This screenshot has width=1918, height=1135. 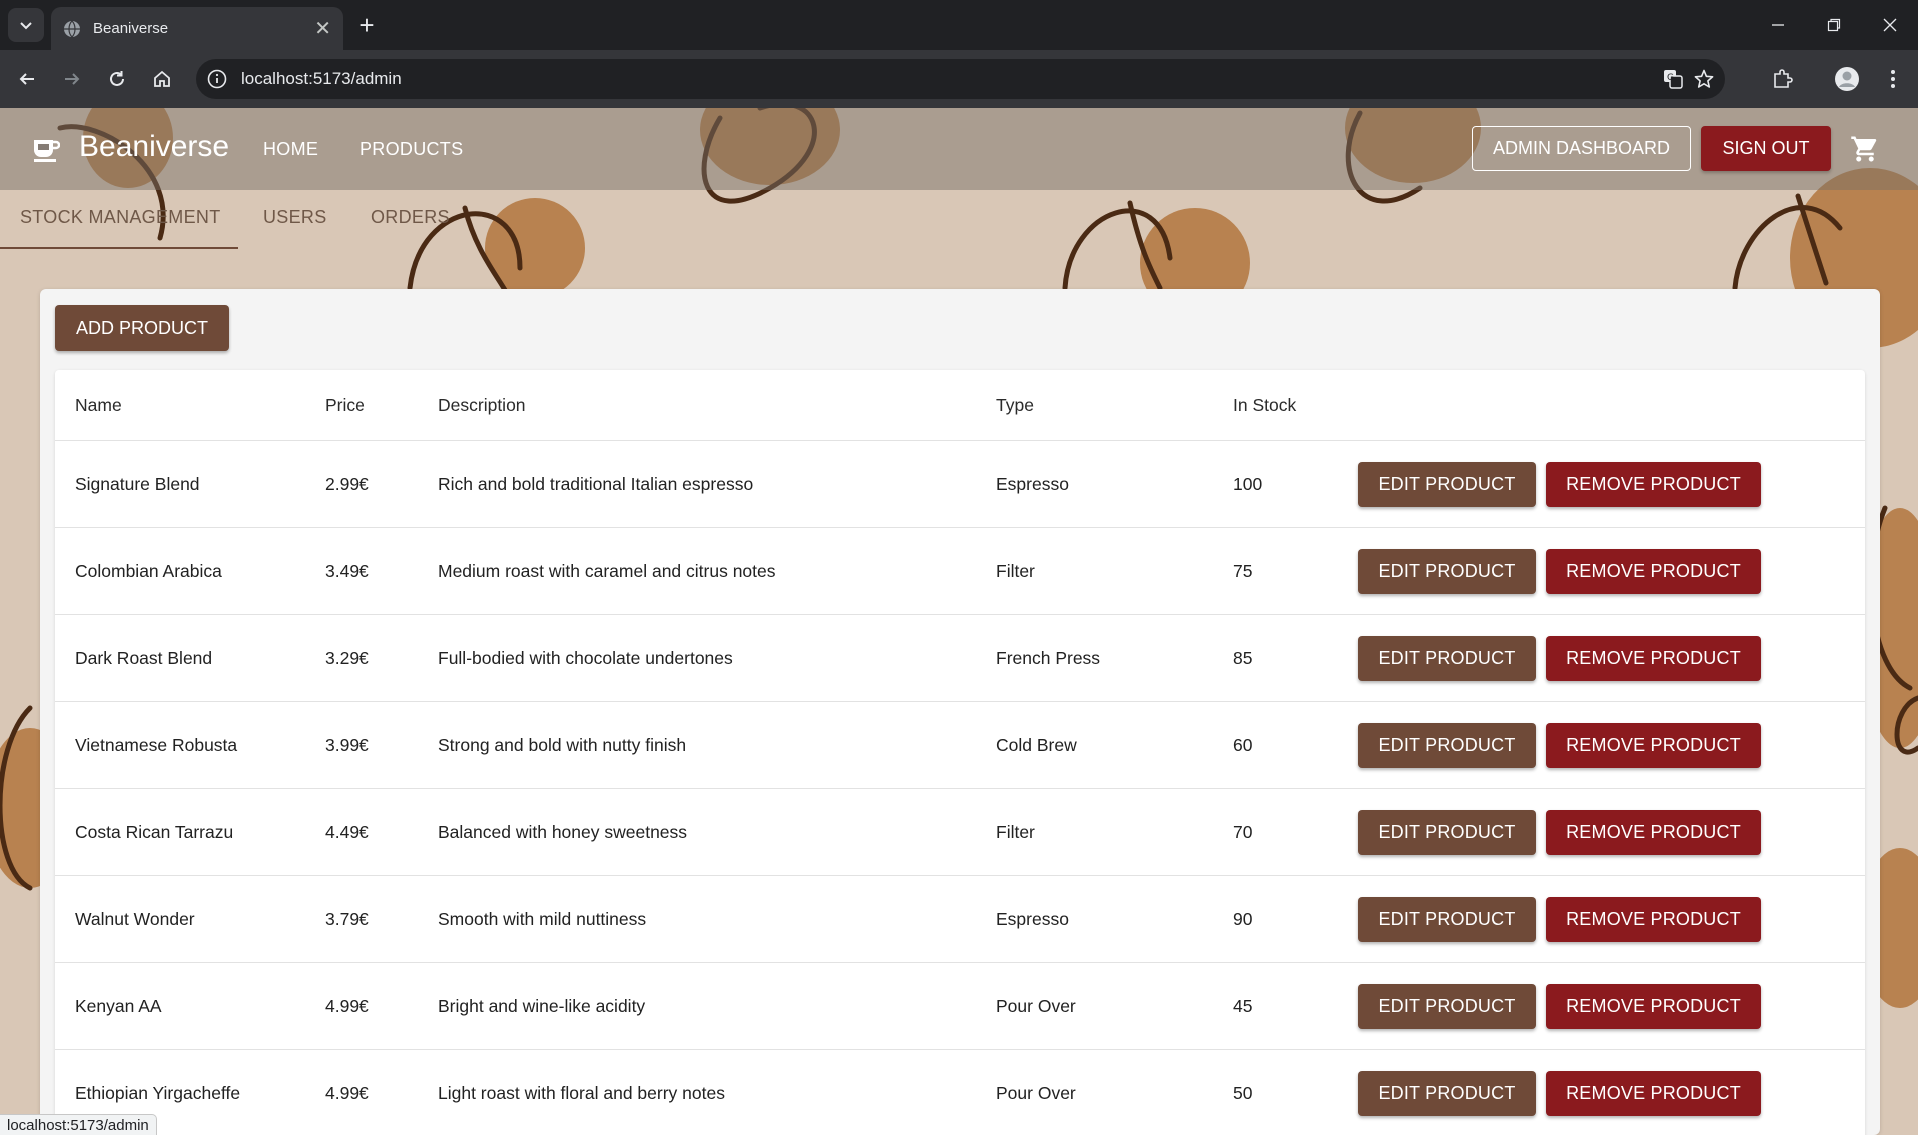 What do you see at coordinates (347, 484) in the screenshot?
I see `cell-price: 2.99€` at bounding box center [347, 484].